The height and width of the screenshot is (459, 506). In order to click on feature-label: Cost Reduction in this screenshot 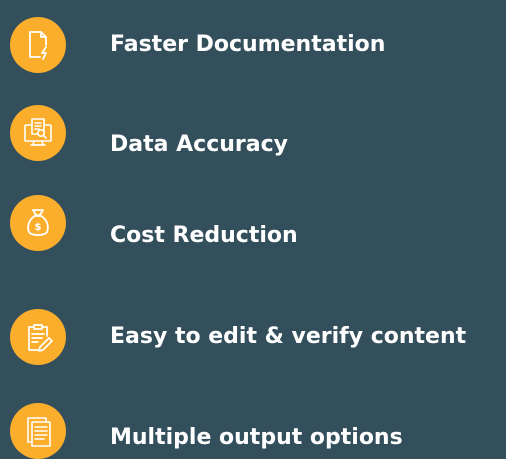, I will do `click(204, 235)`.